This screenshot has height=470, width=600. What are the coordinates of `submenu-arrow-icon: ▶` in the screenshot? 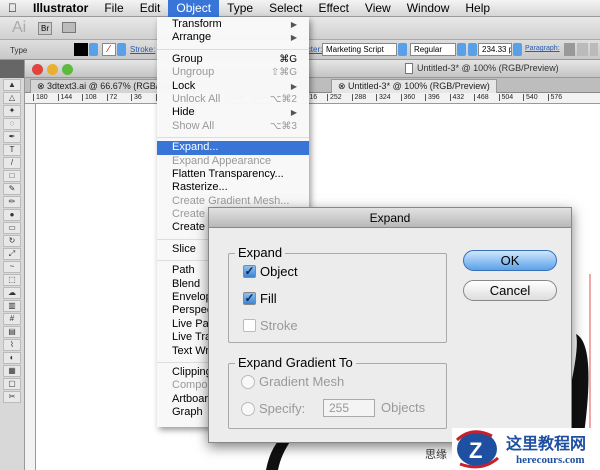 It's located at (293, 38).